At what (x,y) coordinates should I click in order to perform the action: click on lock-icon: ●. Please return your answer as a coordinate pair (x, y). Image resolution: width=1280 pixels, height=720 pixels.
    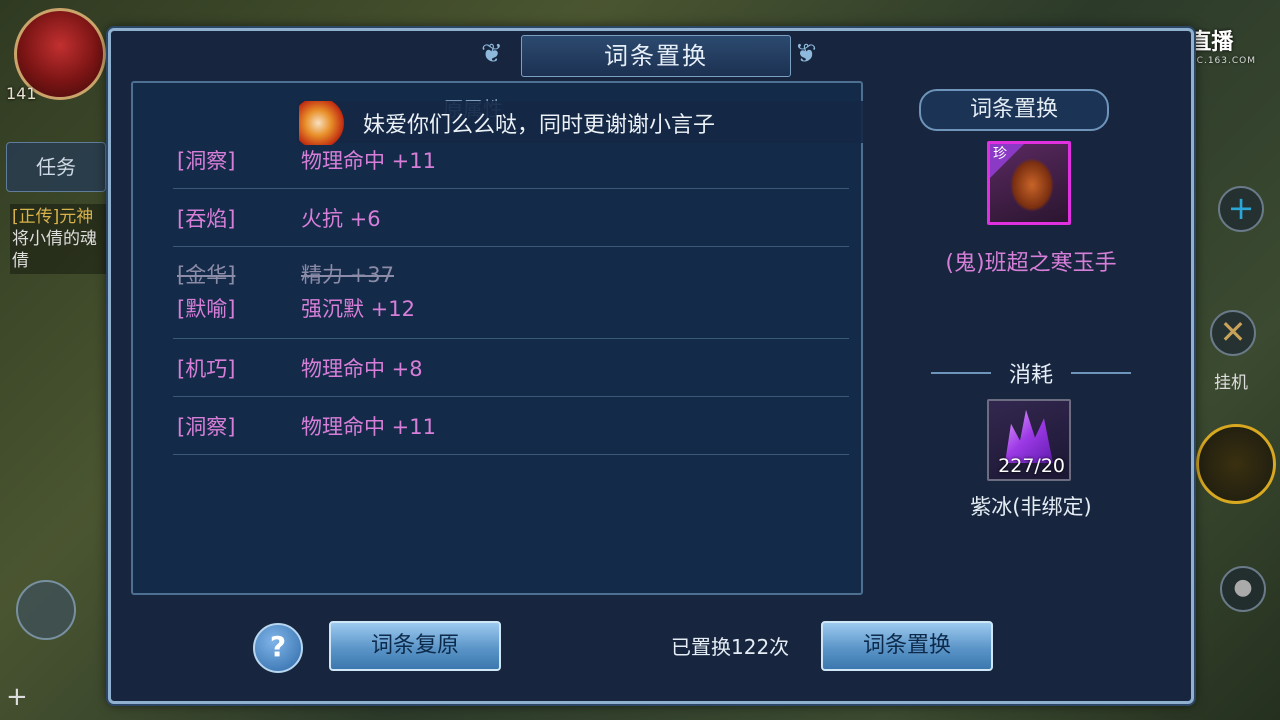
    Looking at the image, I should click on (1243, 589).